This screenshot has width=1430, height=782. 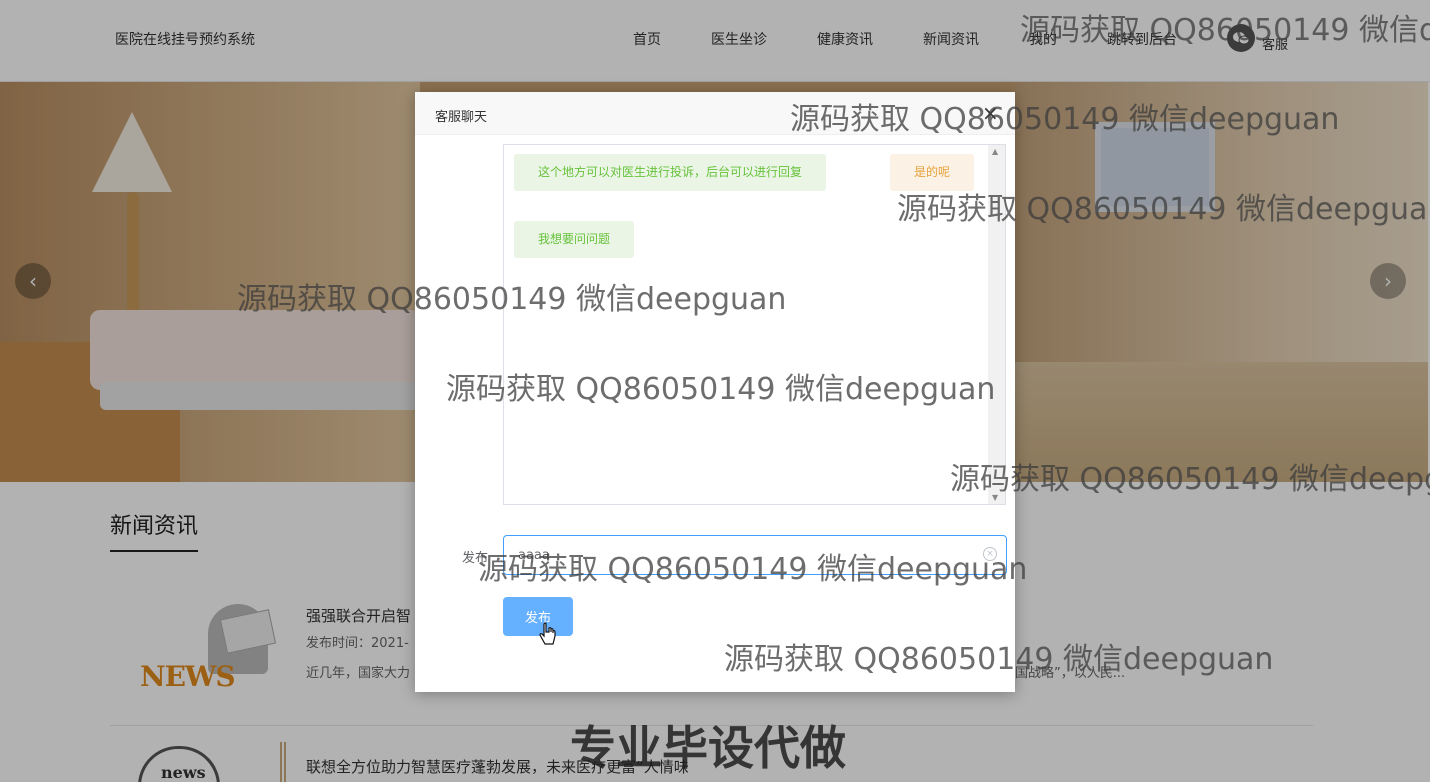 What do you see at coordinates (990, 554) in the screenshot?
I see `clear-icon: ×` at bounding box center [990, 554].